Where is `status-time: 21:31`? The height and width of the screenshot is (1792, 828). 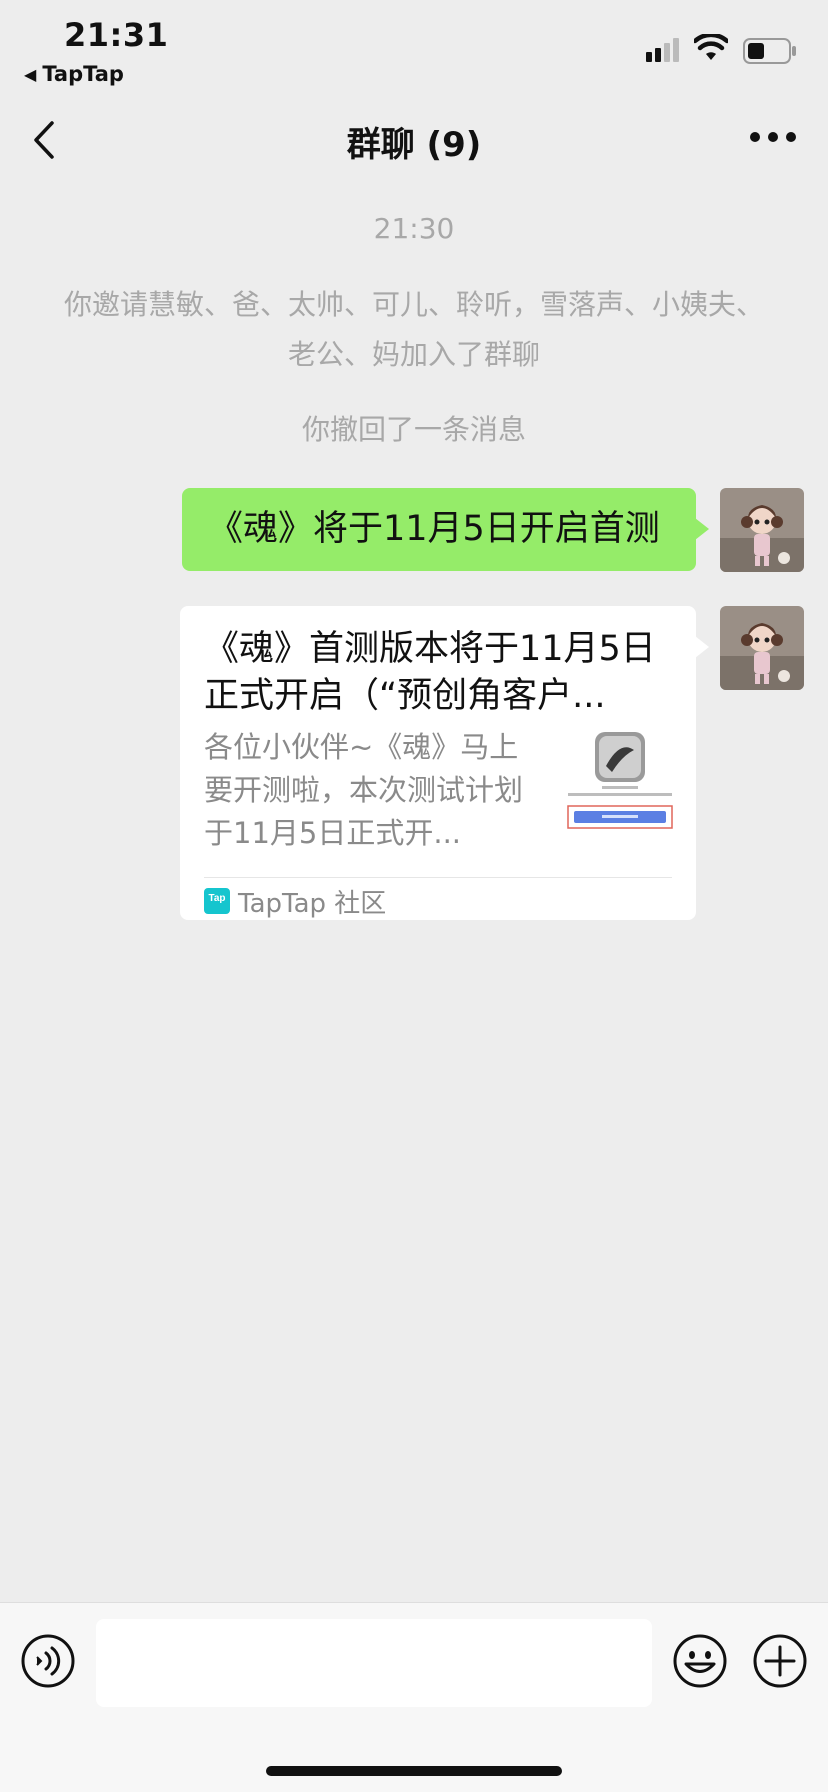 status-time: 21:31 is located at coordinates (116, 35).